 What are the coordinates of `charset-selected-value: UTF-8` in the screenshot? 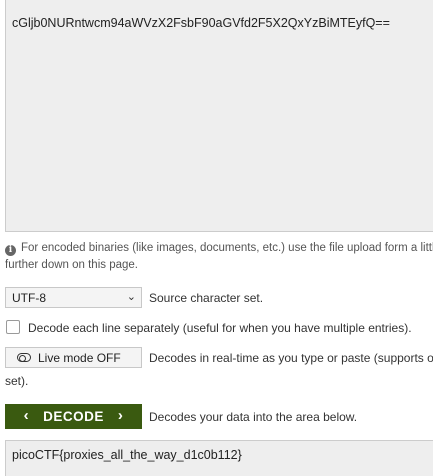 It's located at (29, 298).